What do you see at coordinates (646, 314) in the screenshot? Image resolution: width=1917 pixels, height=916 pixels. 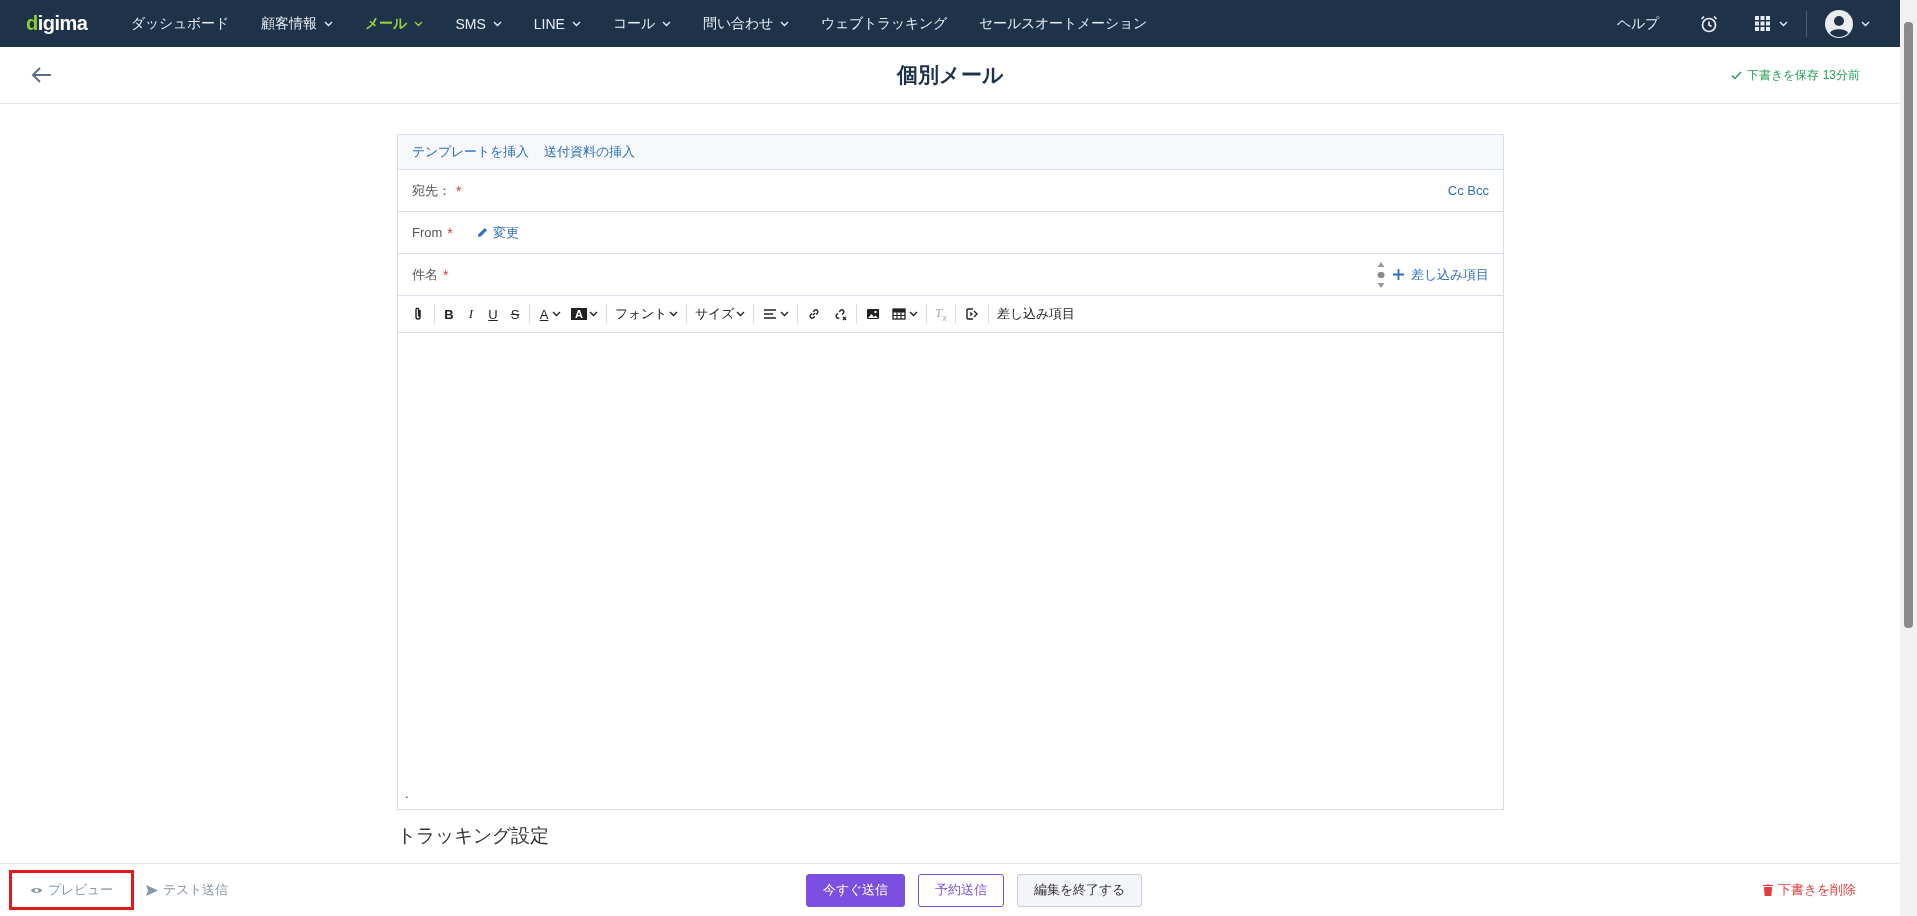 I see `toolbar-menu: フォント` at bounding box center [646, 314].